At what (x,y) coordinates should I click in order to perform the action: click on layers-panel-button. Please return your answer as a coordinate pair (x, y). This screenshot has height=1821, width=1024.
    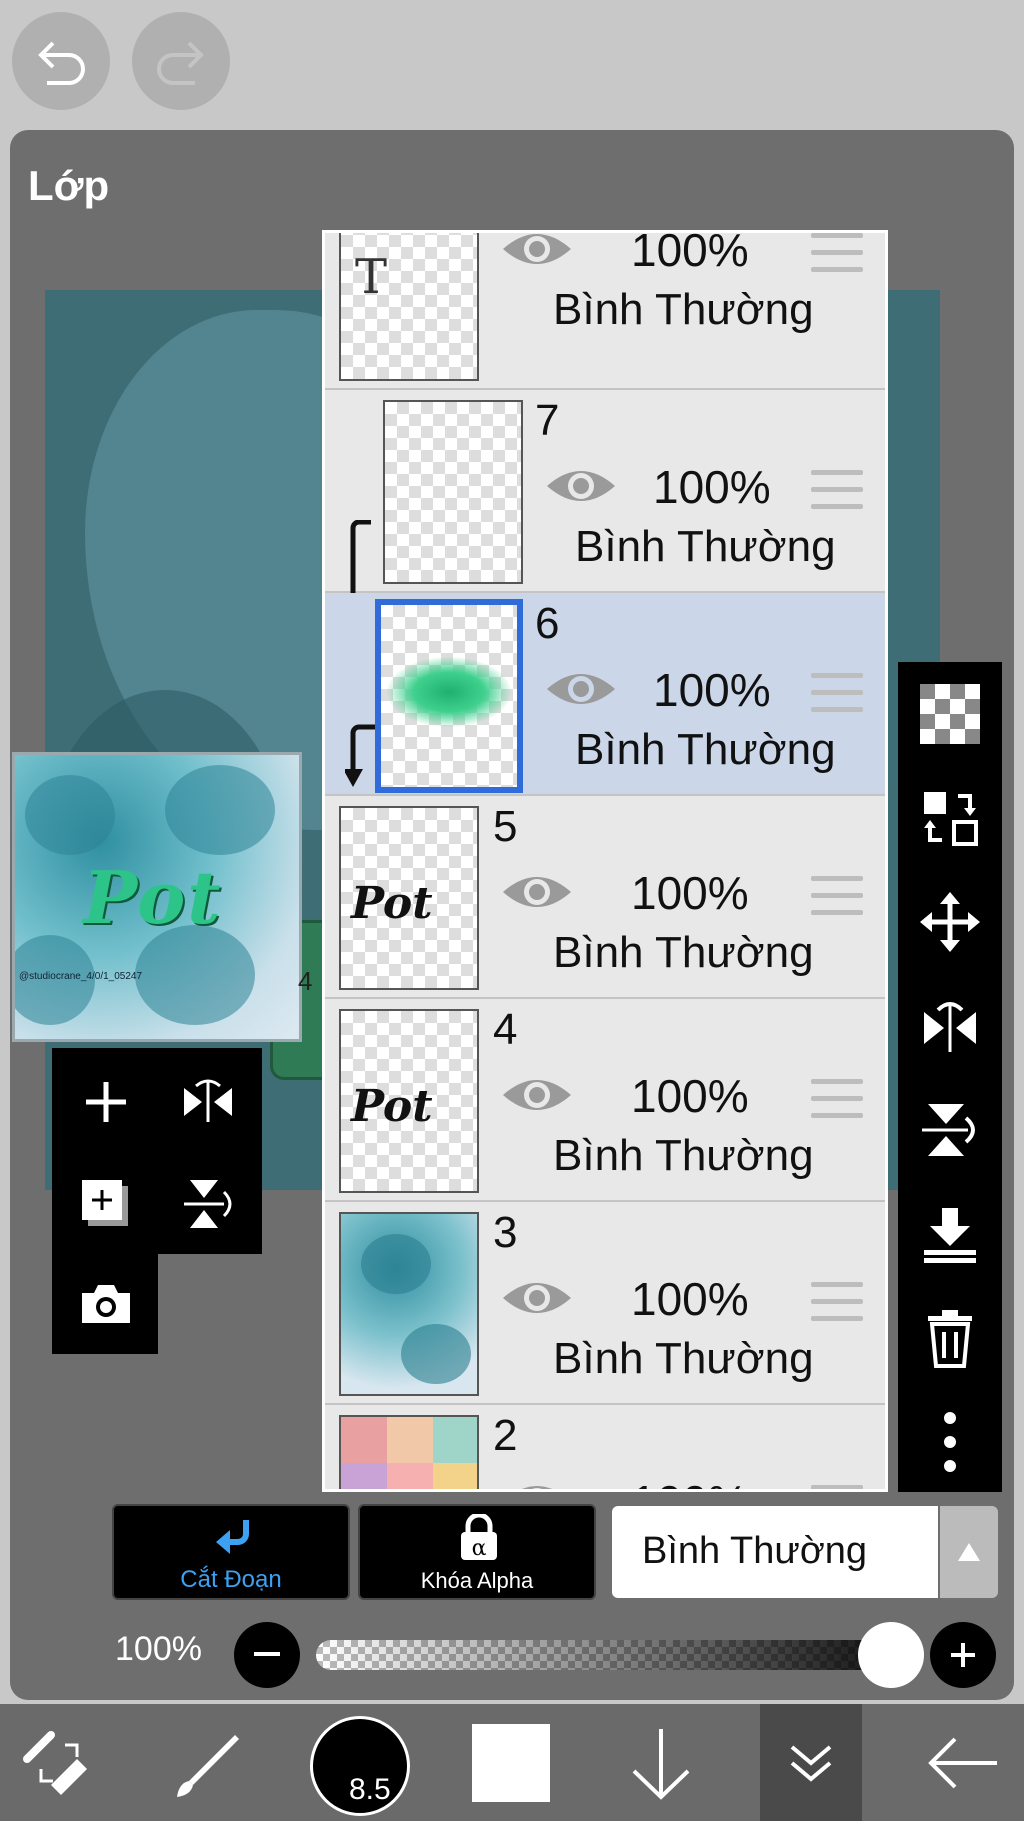
    Looking at the image, I should click on (811, 1762).